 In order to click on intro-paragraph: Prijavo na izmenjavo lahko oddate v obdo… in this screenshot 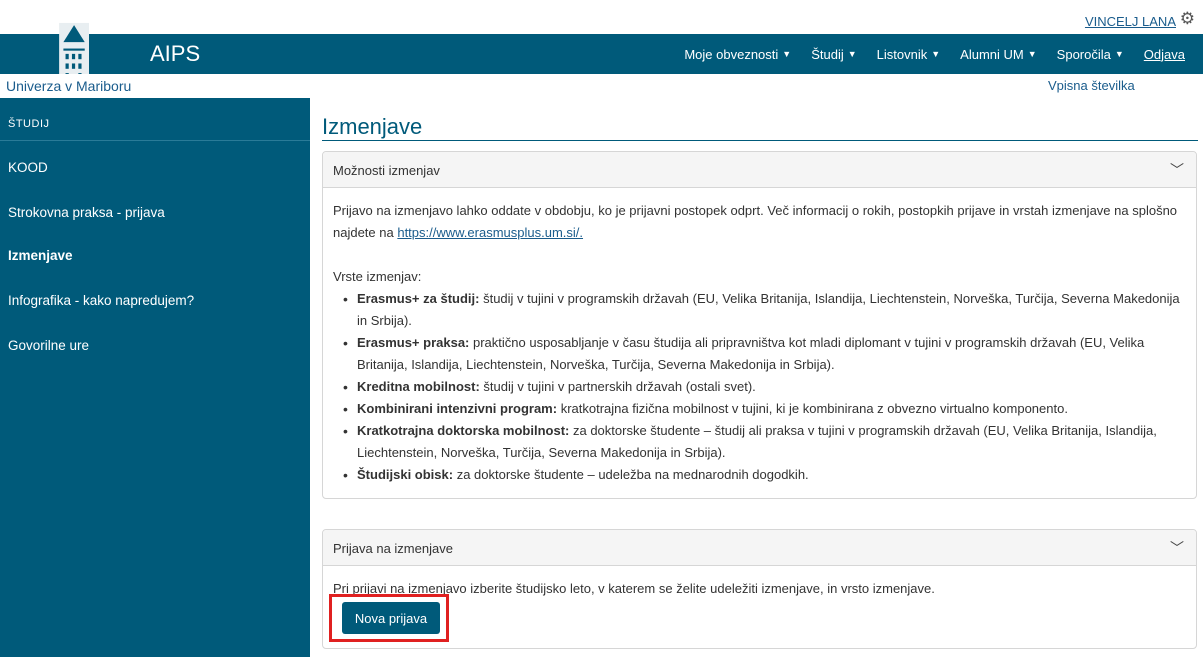, I will do `click(759, 222)`.